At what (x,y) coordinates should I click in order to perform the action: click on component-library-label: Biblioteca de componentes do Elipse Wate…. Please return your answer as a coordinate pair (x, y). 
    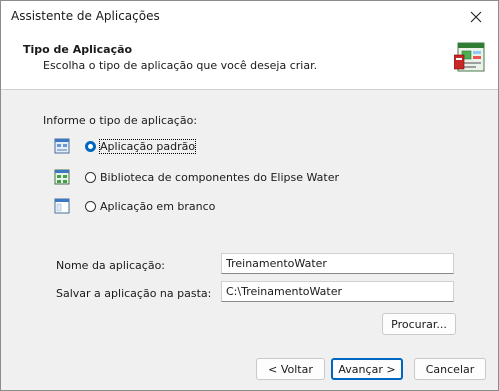
    Looking at the image, I should click on (220, 177).